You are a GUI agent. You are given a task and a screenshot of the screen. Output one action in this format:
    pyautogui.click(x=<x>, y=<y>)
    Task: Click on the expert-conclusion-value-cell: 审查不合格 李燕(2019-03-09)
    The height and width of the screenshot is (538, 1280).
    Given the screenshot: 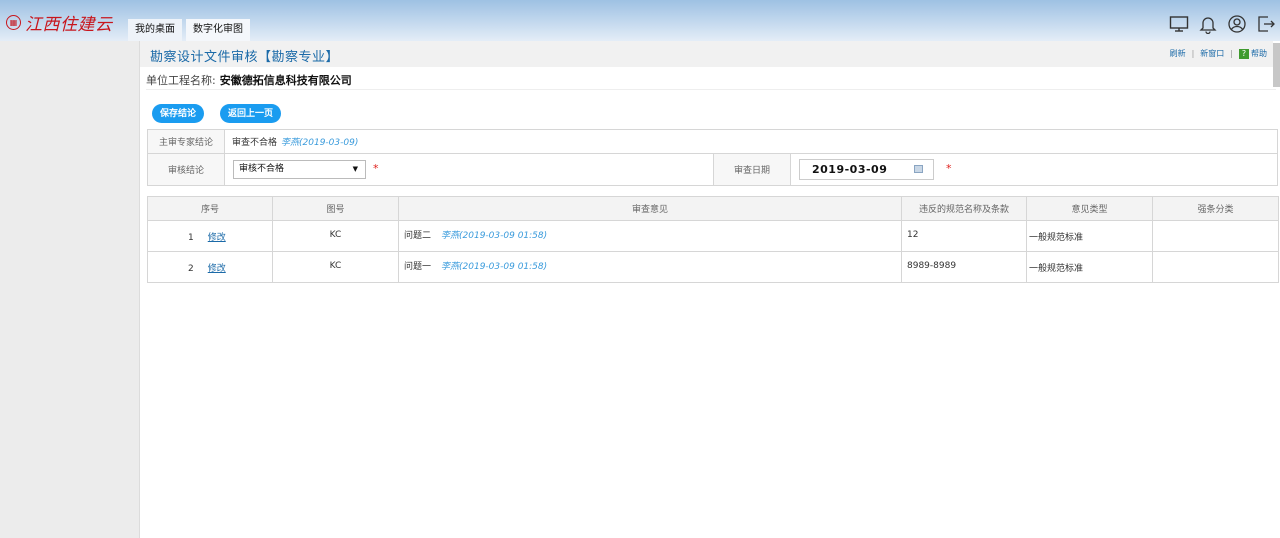 What is the action you would take?
    pyautogui.click(x=295, y=141)
    